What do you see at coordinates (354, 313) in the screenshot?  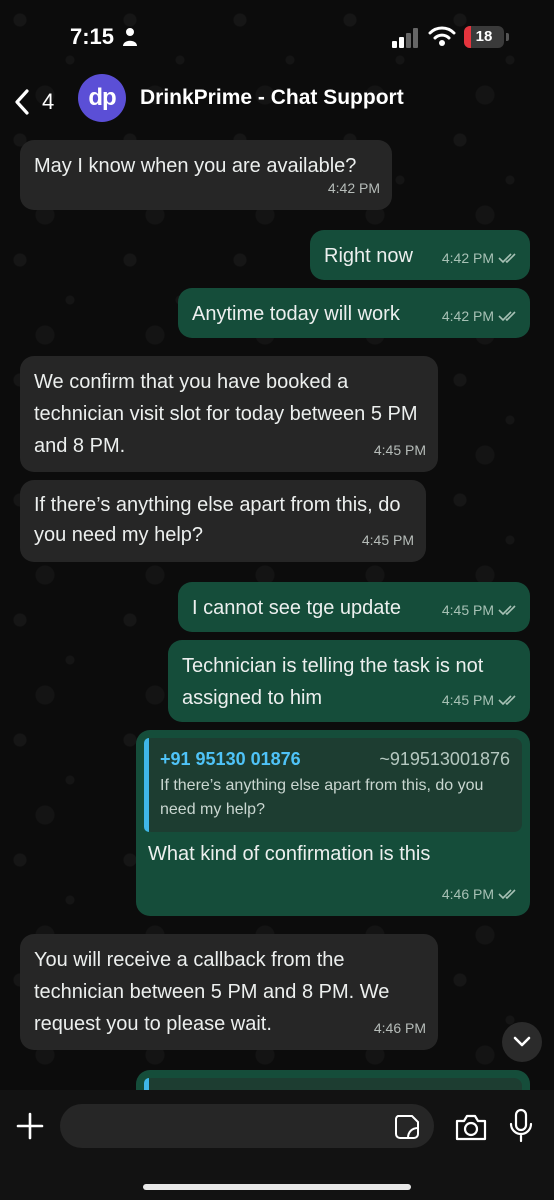 I see `message-bubble: Anytime today will work 4:42 PM` at bounding box center [354, 313].